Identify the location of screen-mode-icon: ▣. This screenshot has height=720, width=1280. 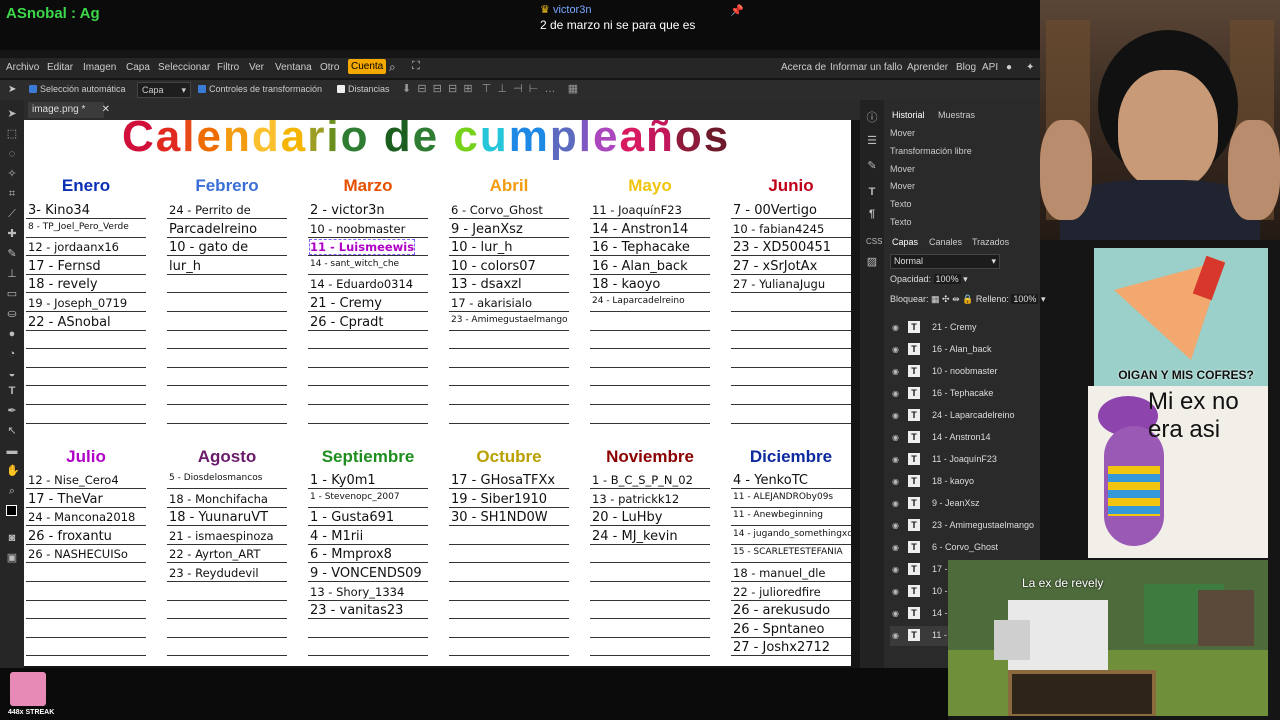
(12, 558).